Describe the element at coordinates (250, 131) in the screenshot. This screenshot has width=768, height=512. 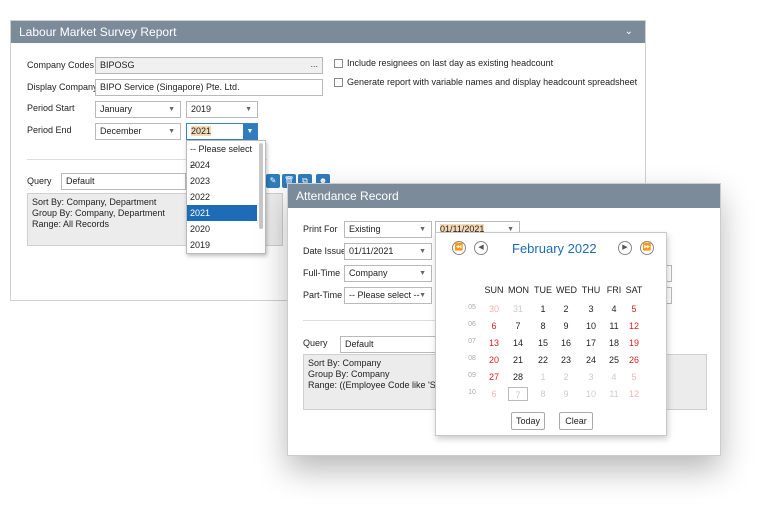
I see `dropdown-toggle: ▼` at that location.